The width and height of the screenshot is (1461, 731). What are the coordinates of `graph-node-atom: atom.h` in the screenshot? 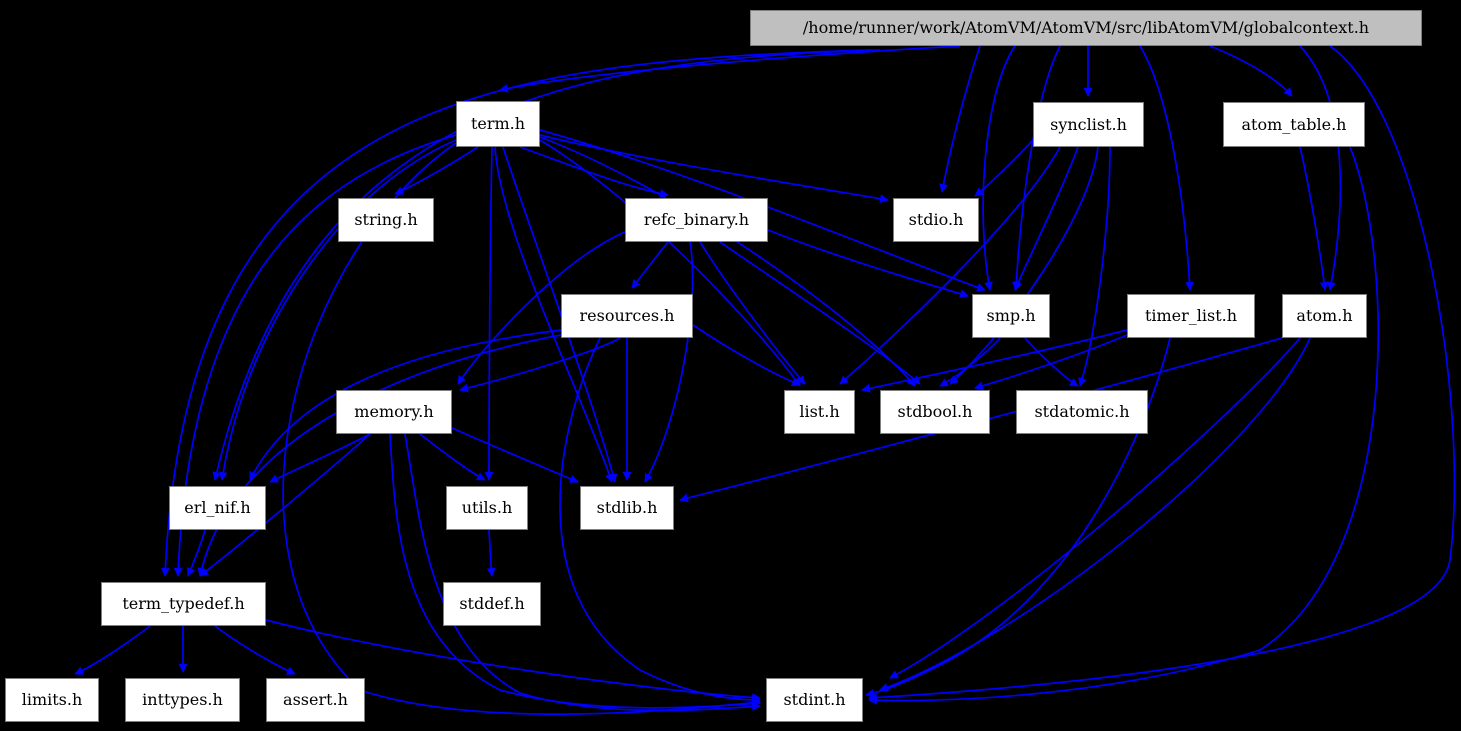 It's located at (1324, 316).